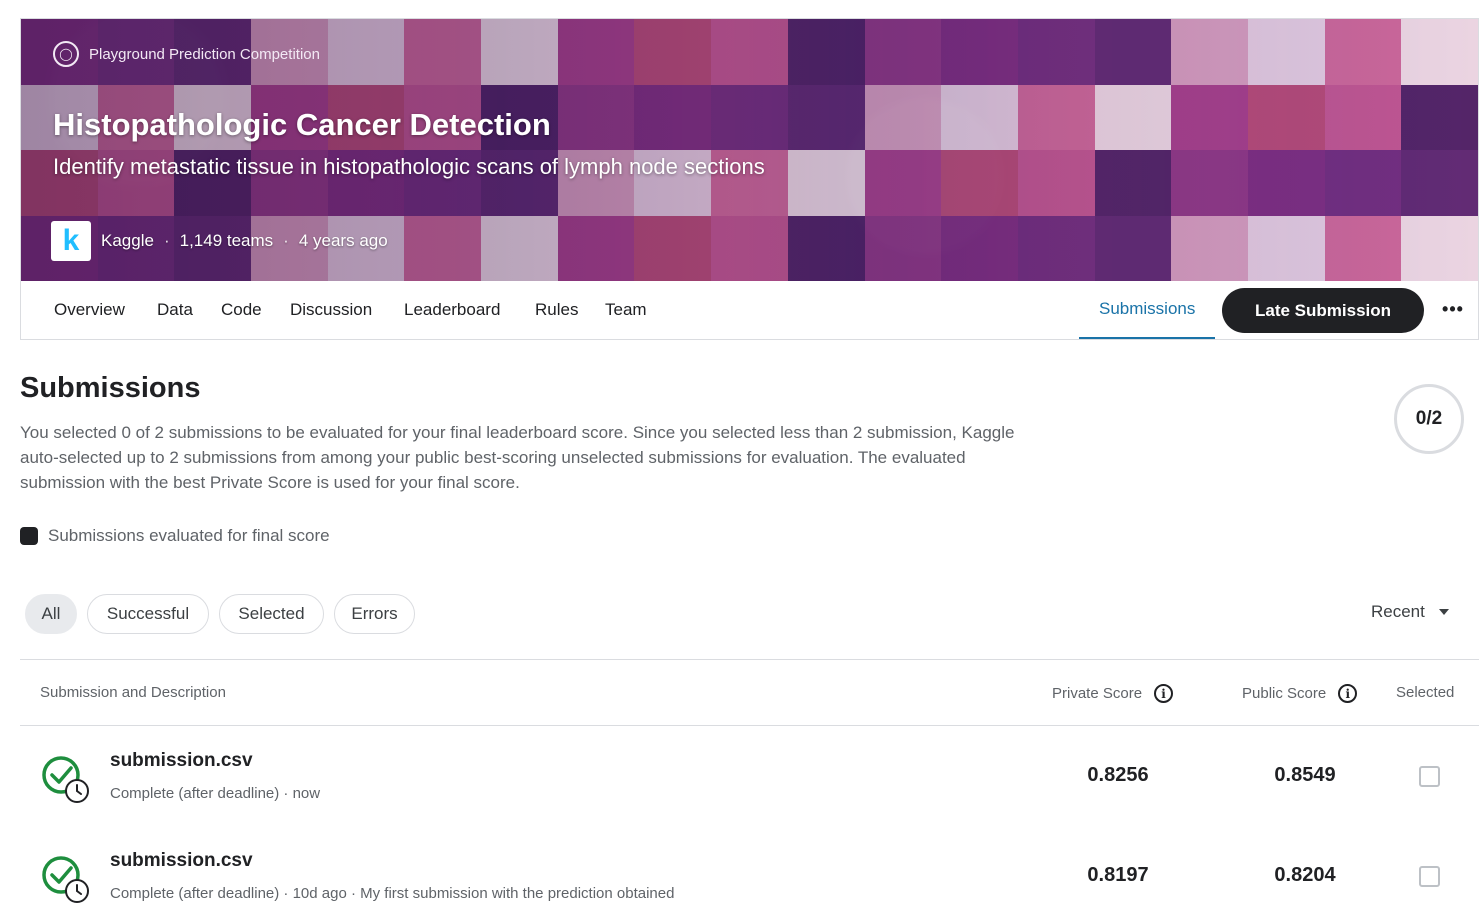 This screenshot has width=1483, height=916. I want to click on legend: Submissions evaluated for final score, so click(175, 536).